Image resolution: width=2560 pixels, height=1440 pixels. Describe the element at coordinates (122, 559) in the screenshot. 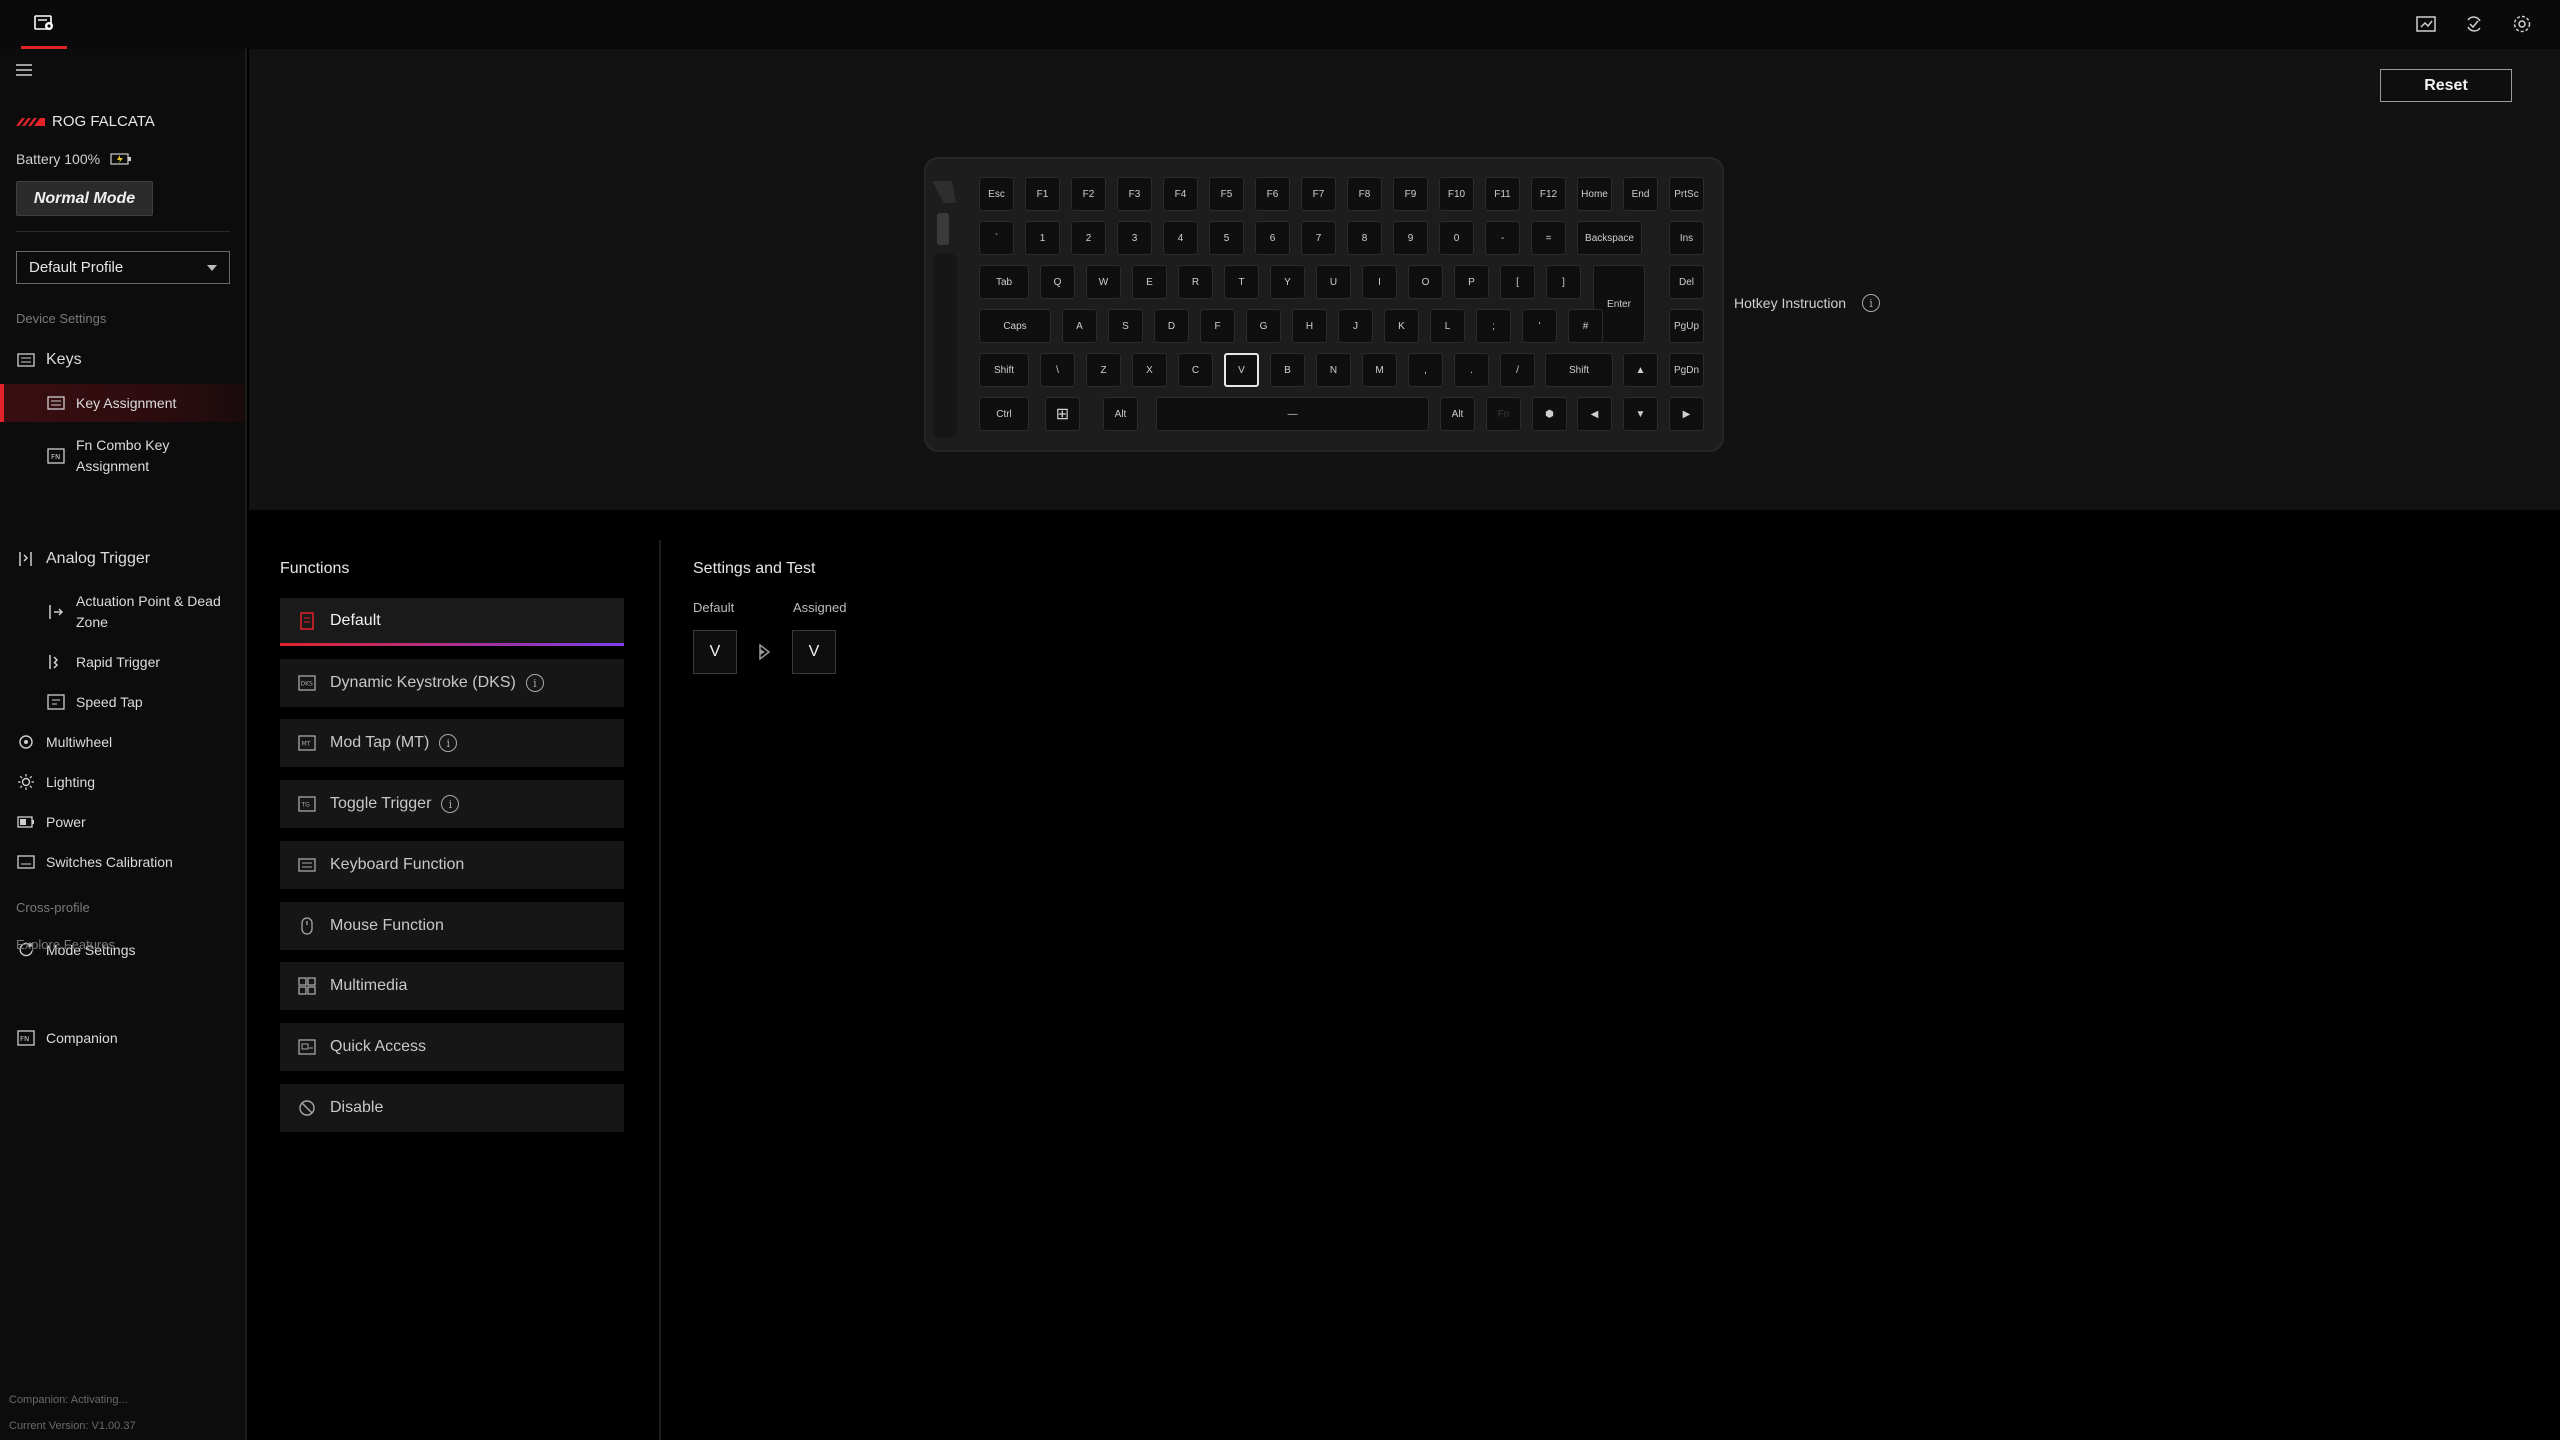

I see `sidebar-item-analog-trigger: Analog Trigger` at that location.